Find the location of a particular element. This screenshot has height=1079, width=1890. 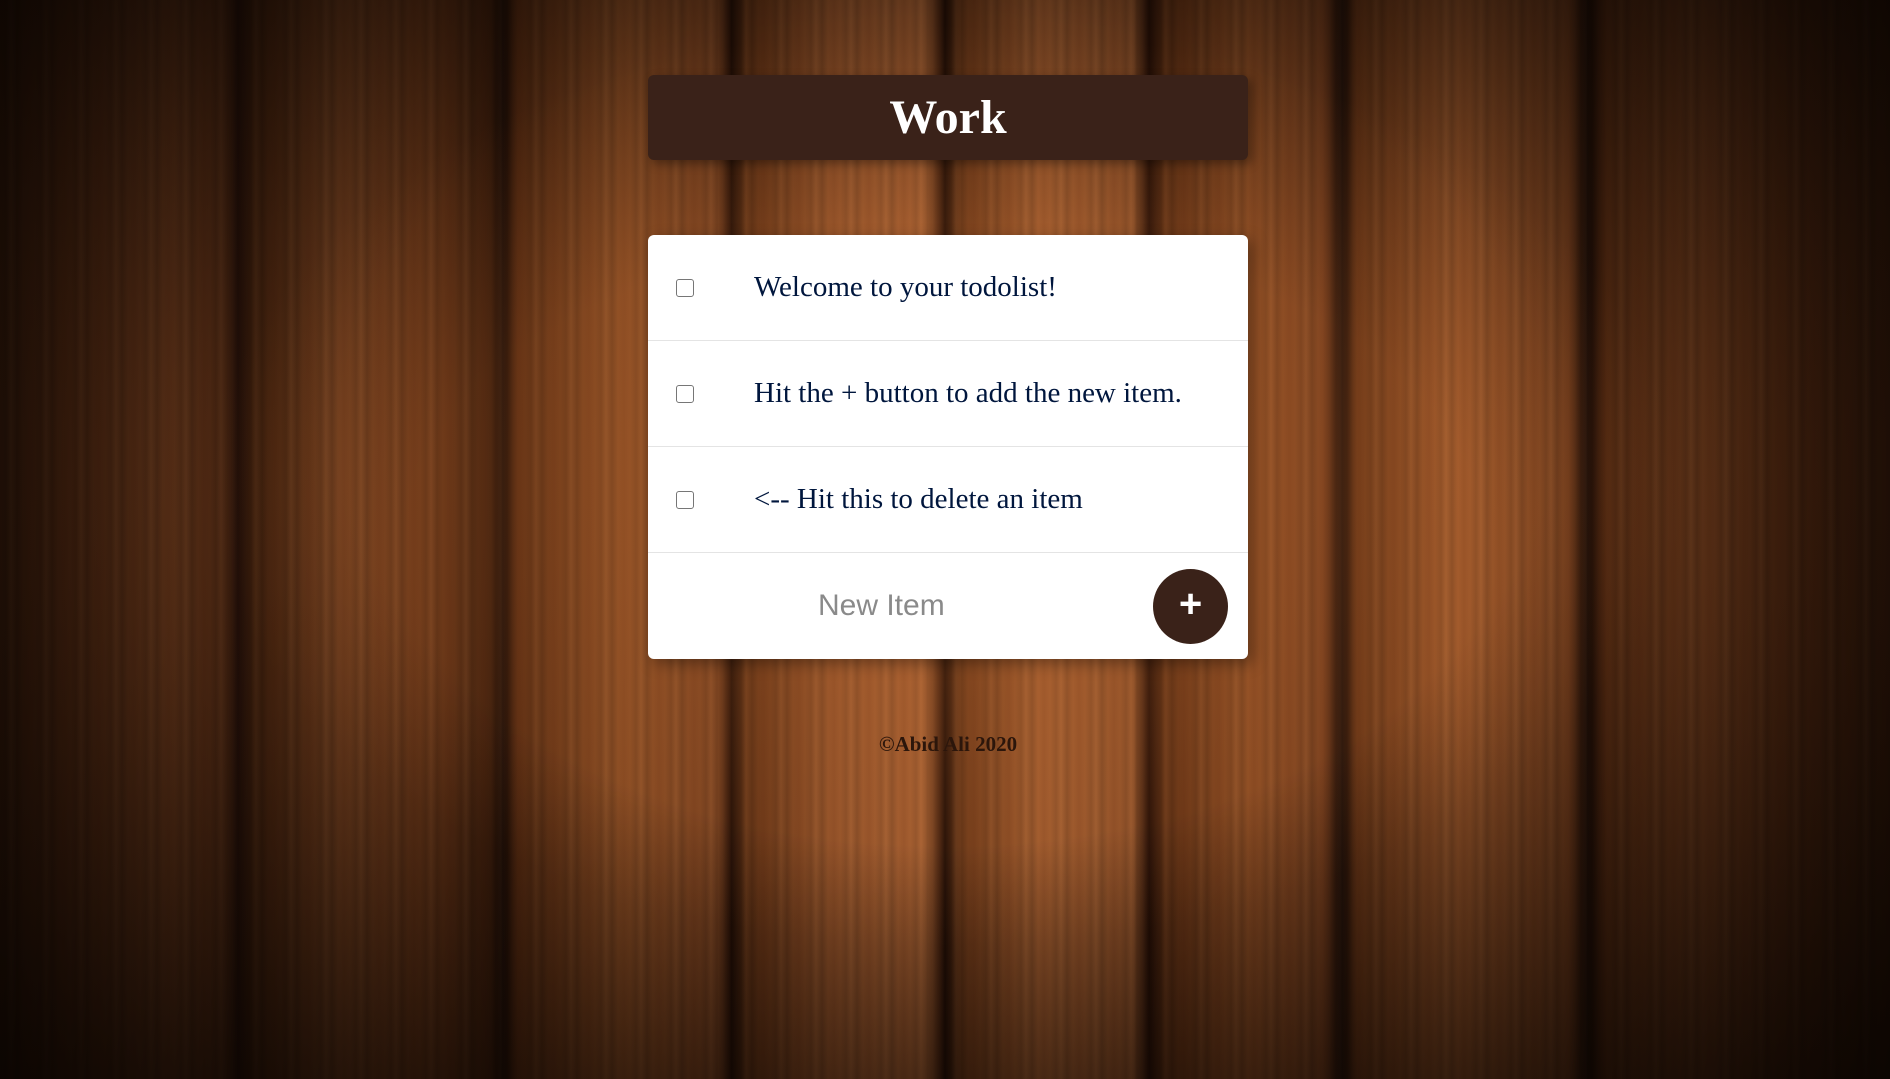

list-item: <-- Hit this to delete an item is located at coordinates (948, 500).